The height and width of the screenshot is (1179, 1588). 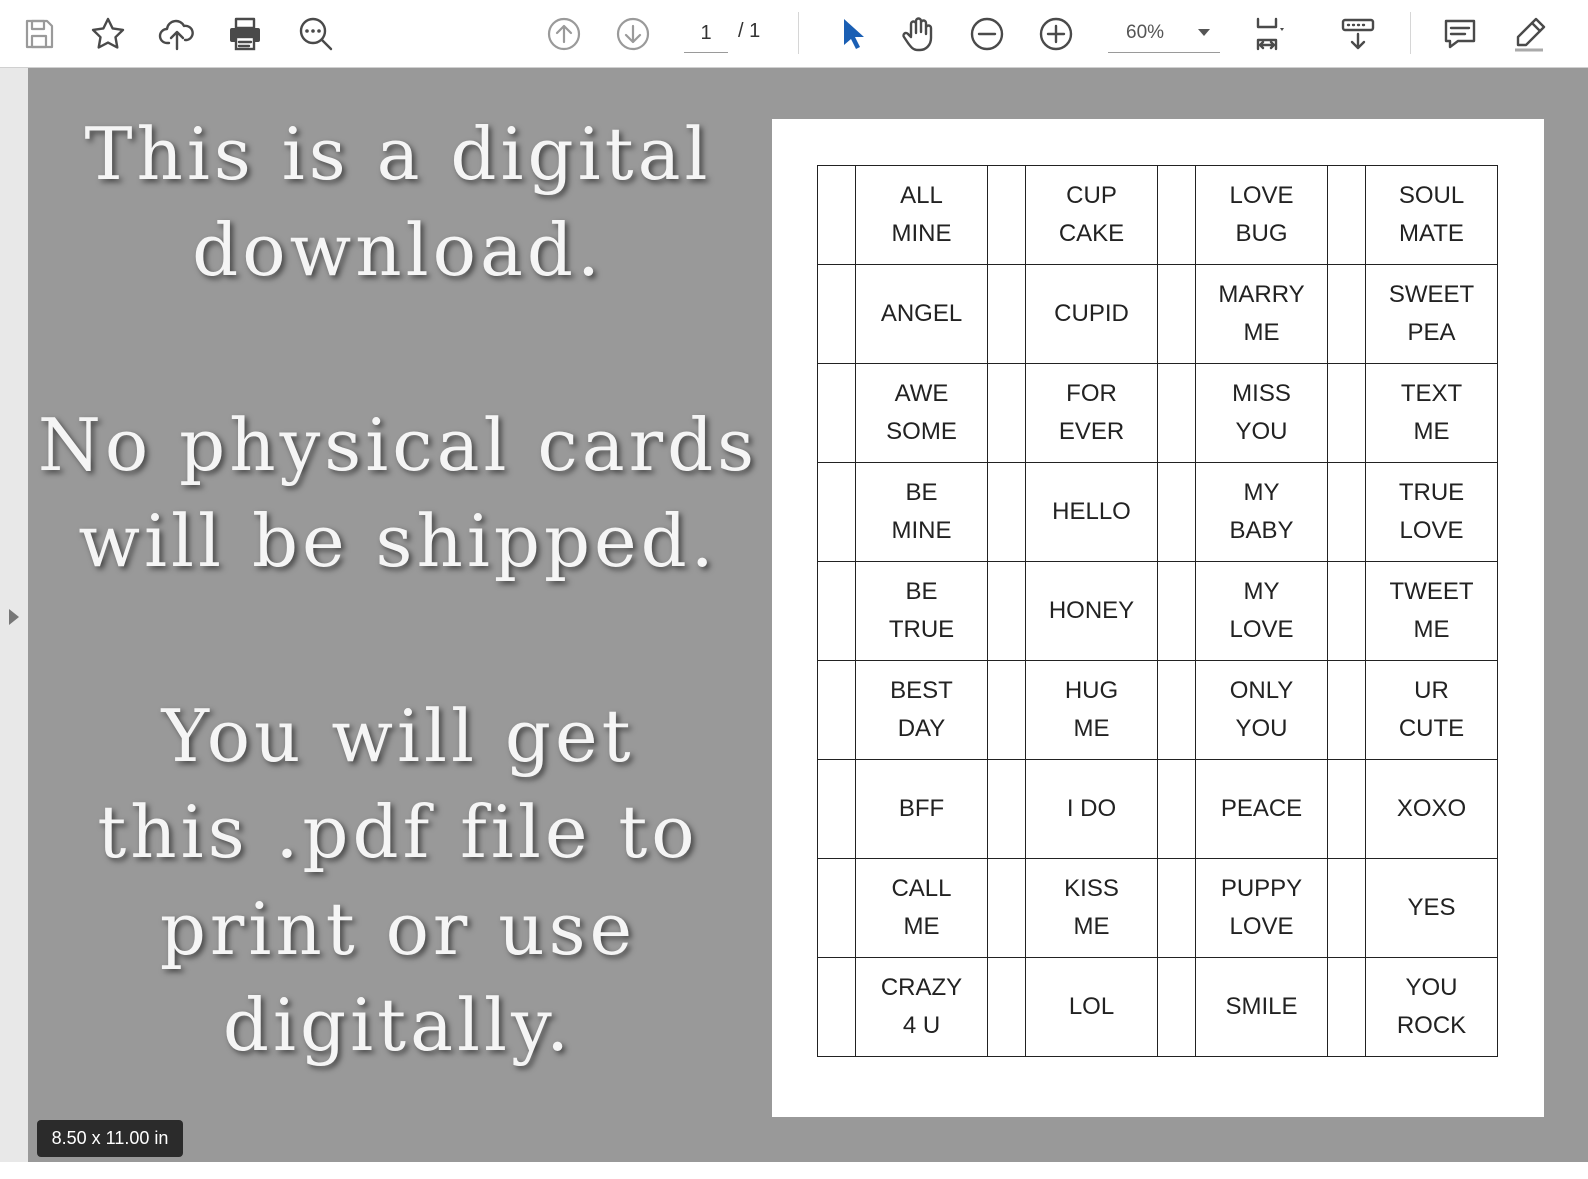 I want to click on table-cell: CRAZY 4 U, so click(x=921, y=1007).